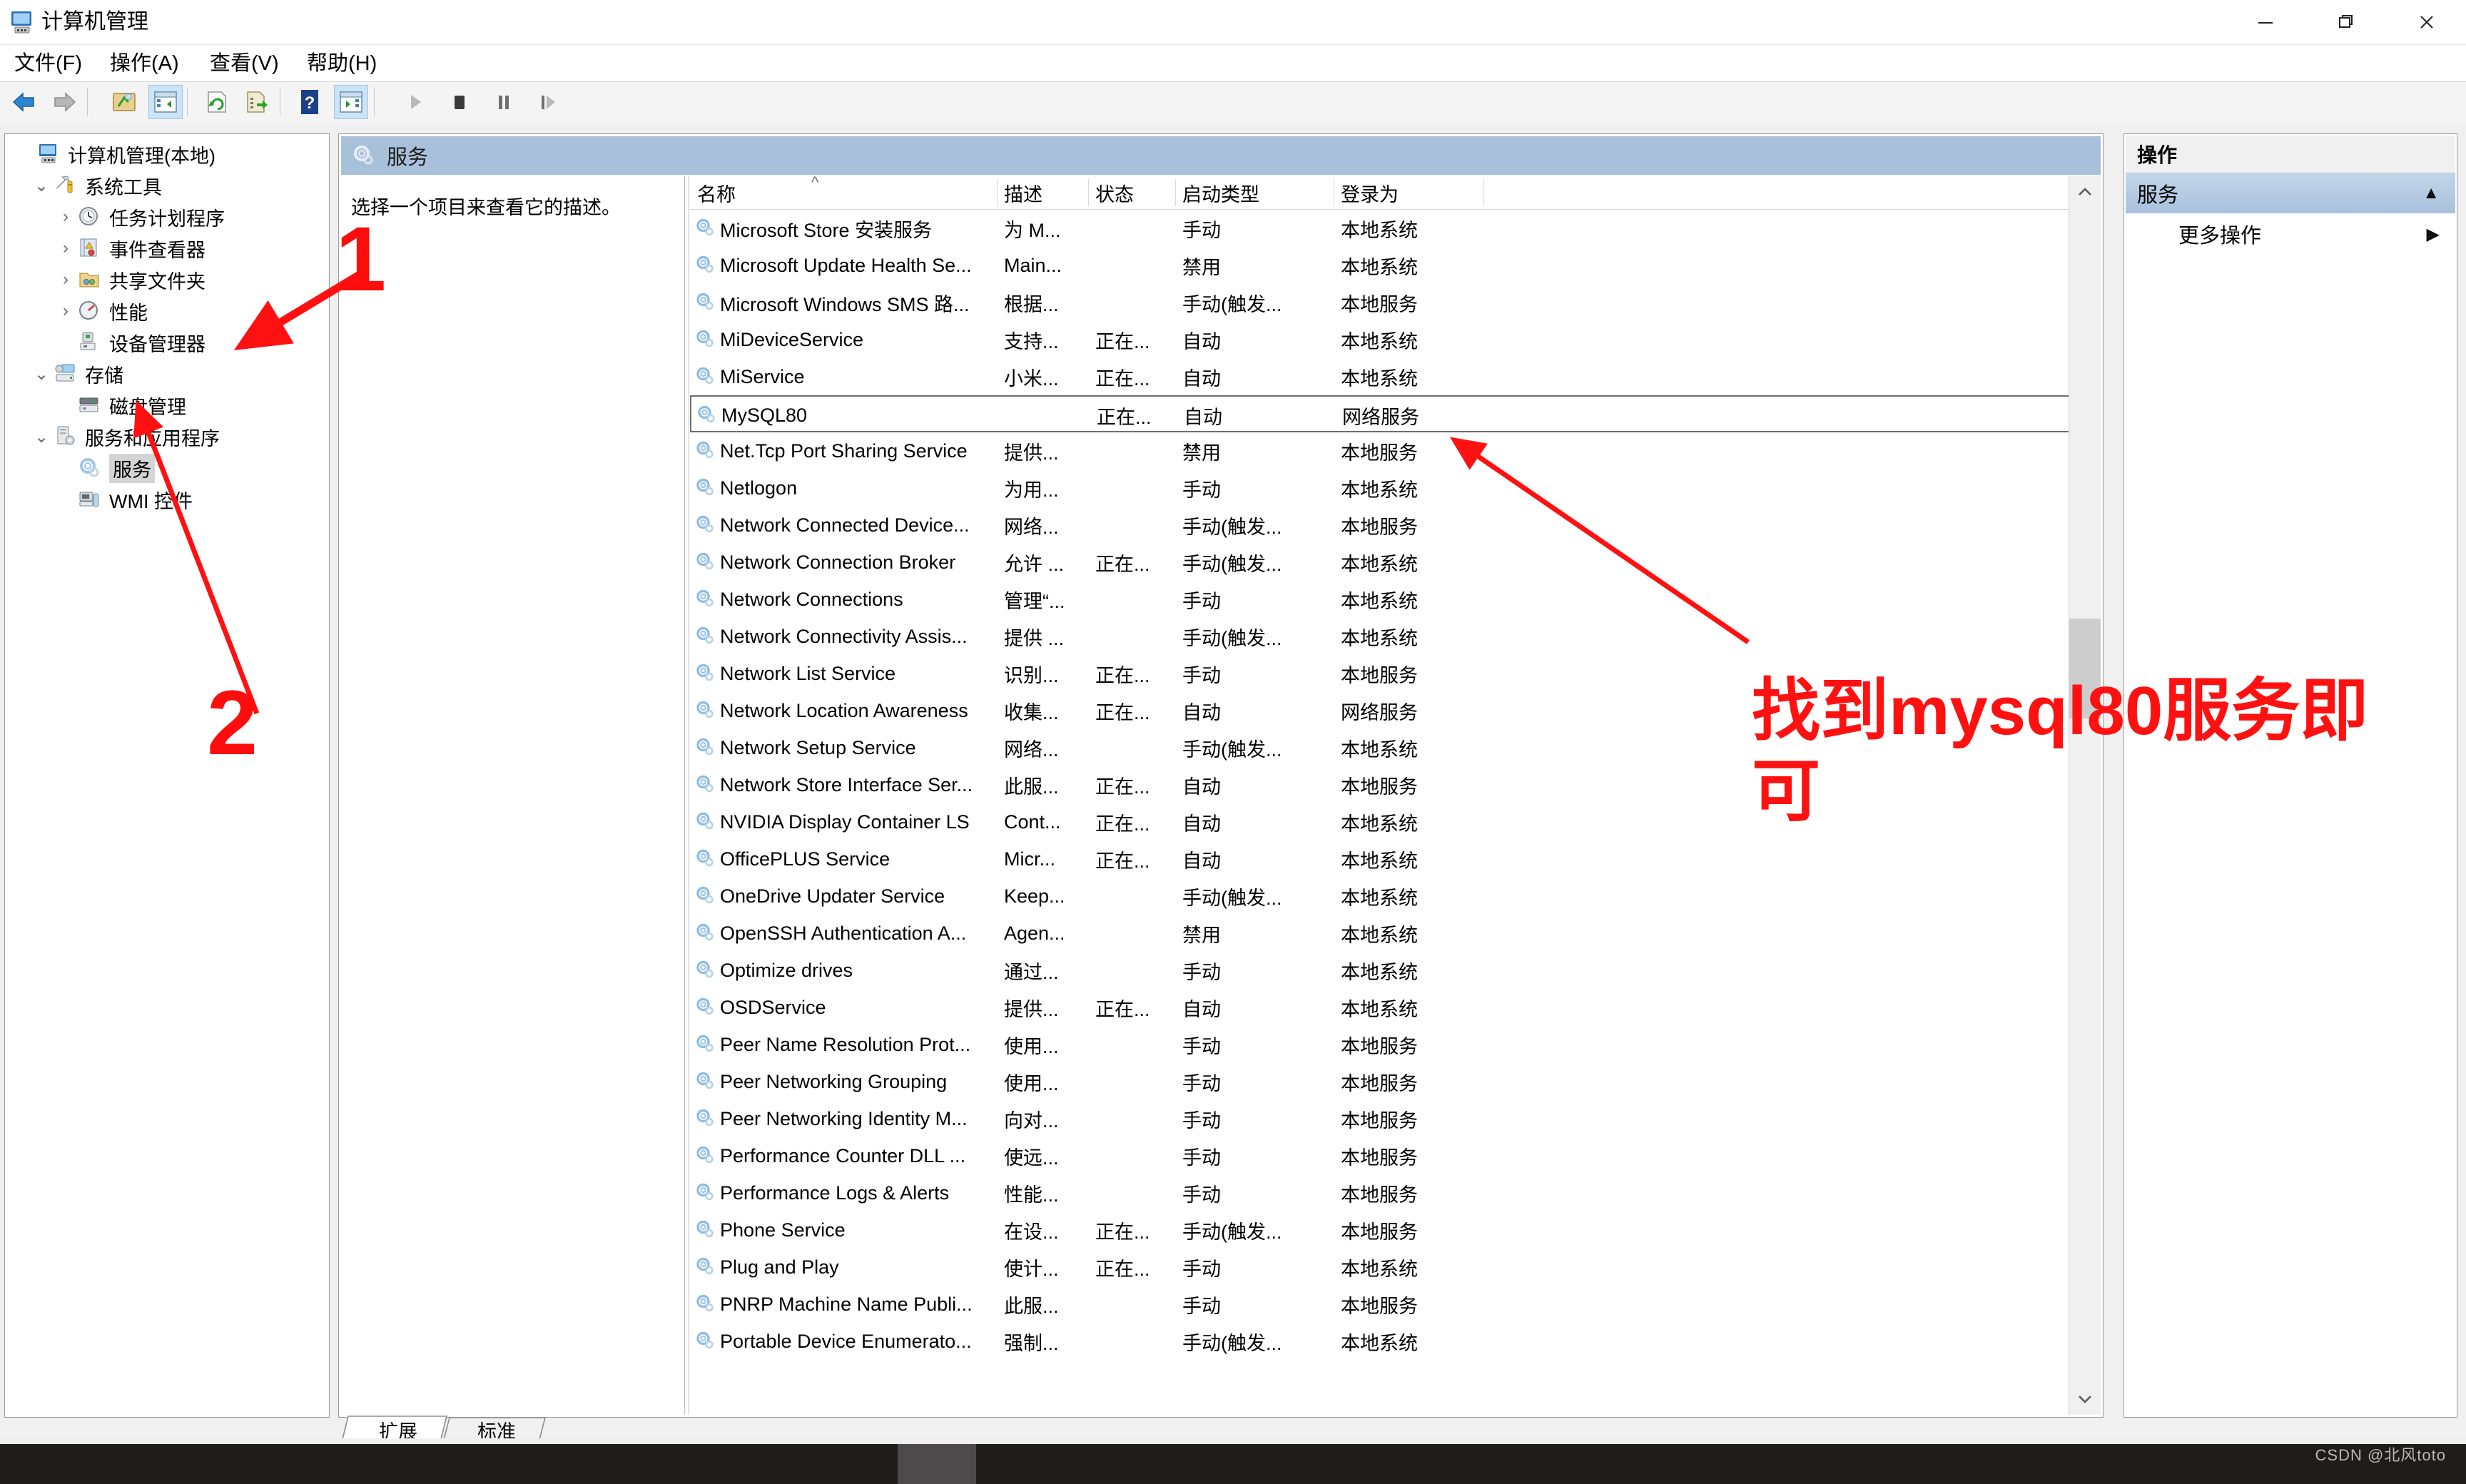 This screenshot has width=2466, height=1484. I want to click on table-row: Performance Counter DLL ... 使远... 手动 本地服务, so click(1395, 1155).